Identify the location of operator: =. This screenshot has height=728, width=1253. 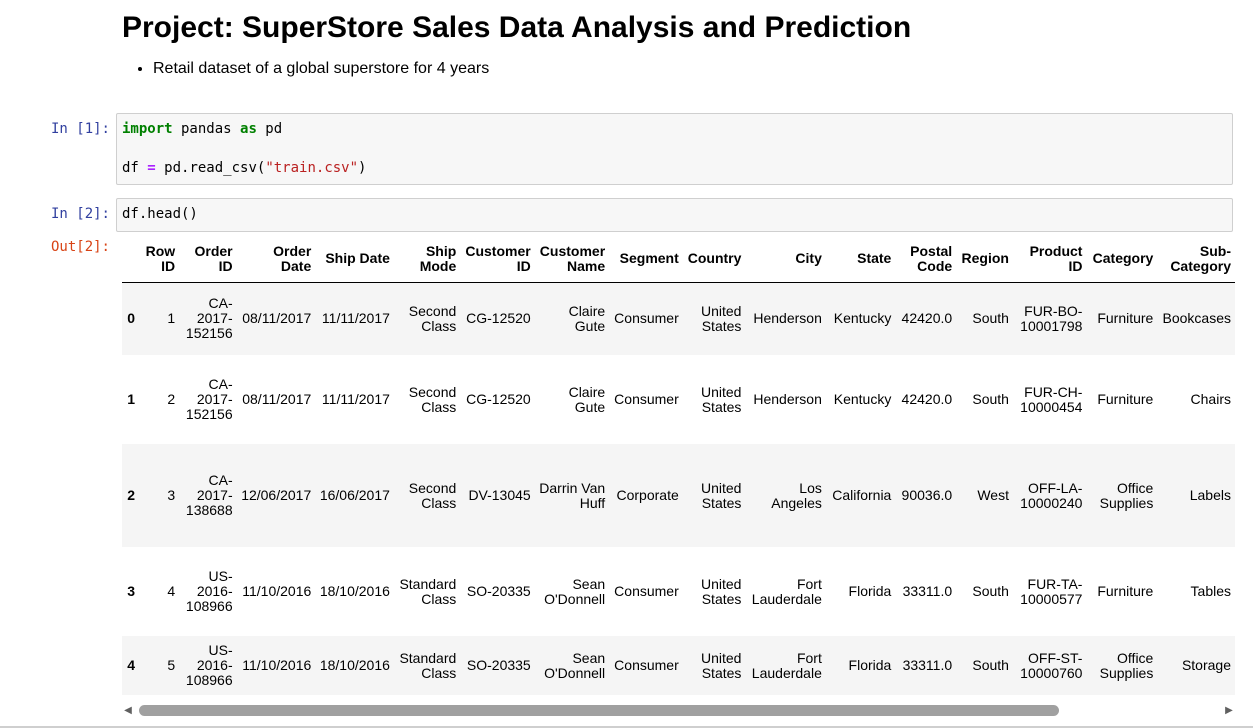
(151, 168).